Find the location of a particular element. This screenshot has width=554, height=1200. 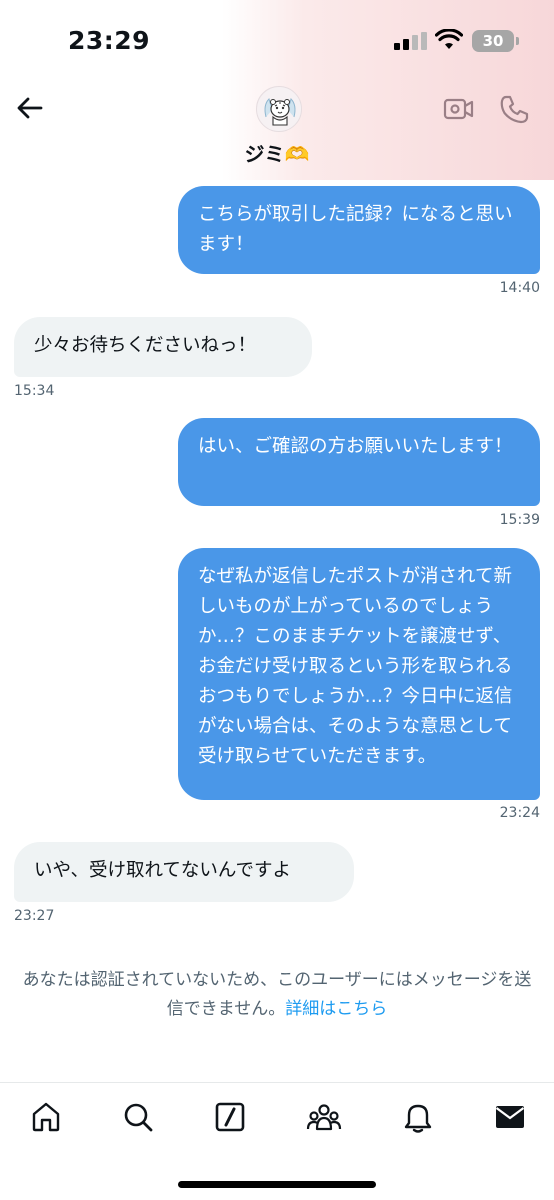

video-camera-icon is located at coordinates (458, 109).